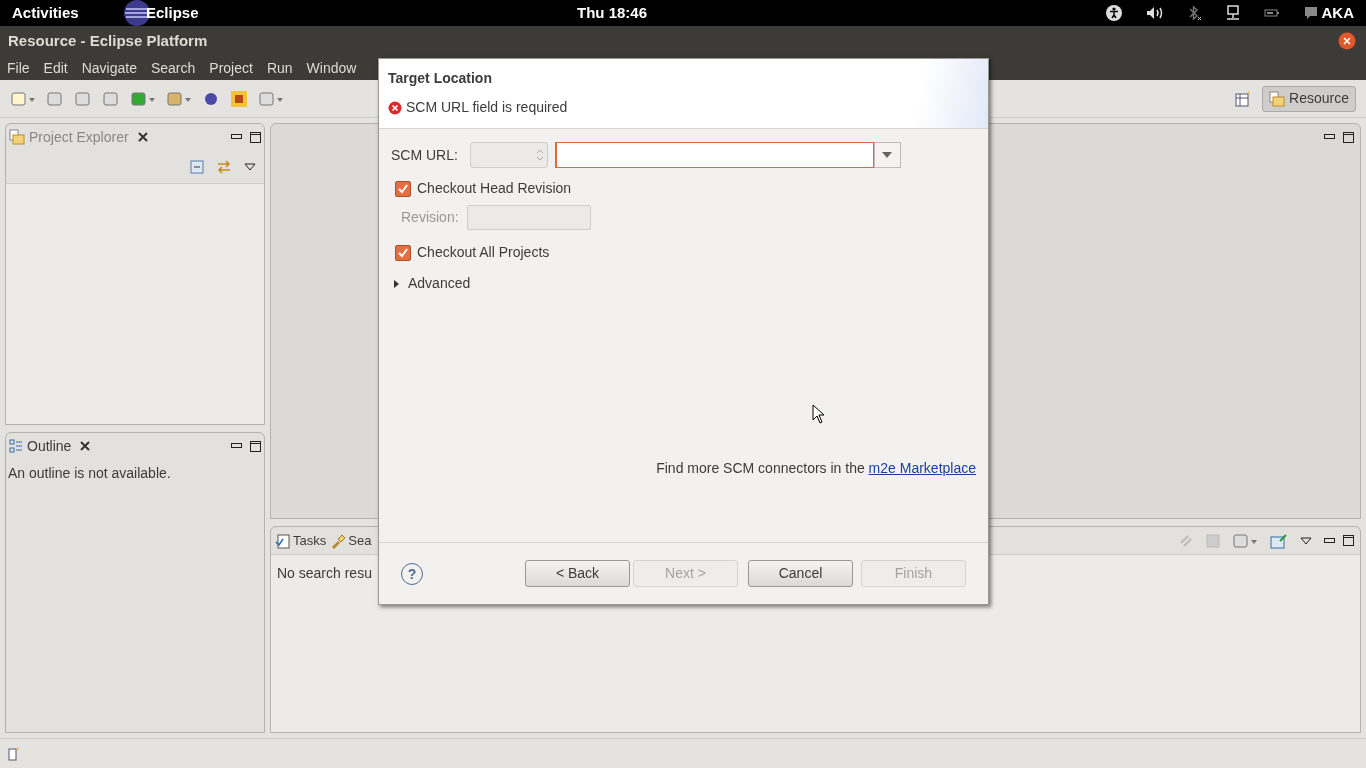 The image size is (1366, 768). I want to click on menu-item: Navigate, so click(109, 68).